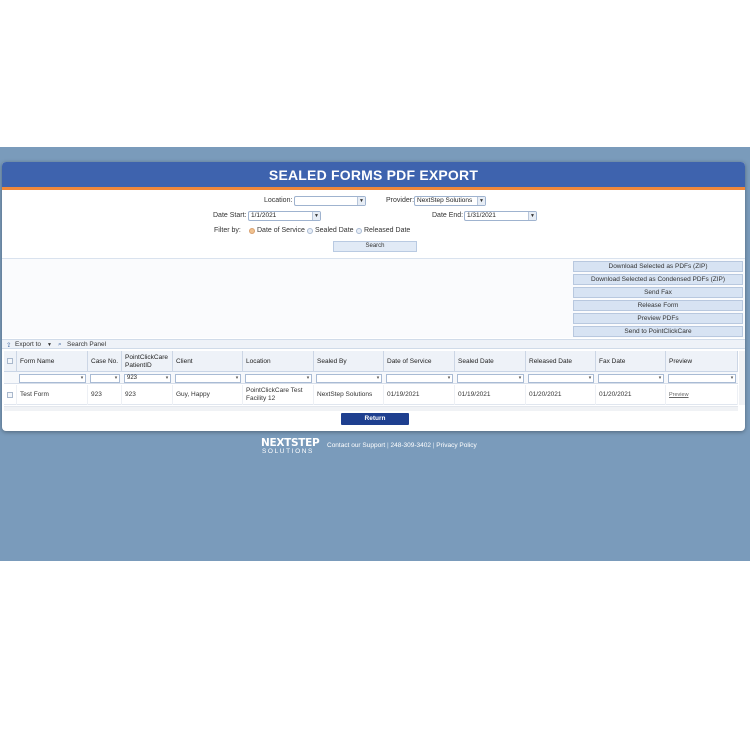 This screenshot has height=750, width=750. What do you see at coordinates (52, 361) in the screenshot?
I see `col-form-name: Form Name` at bounding box center [52, 361].